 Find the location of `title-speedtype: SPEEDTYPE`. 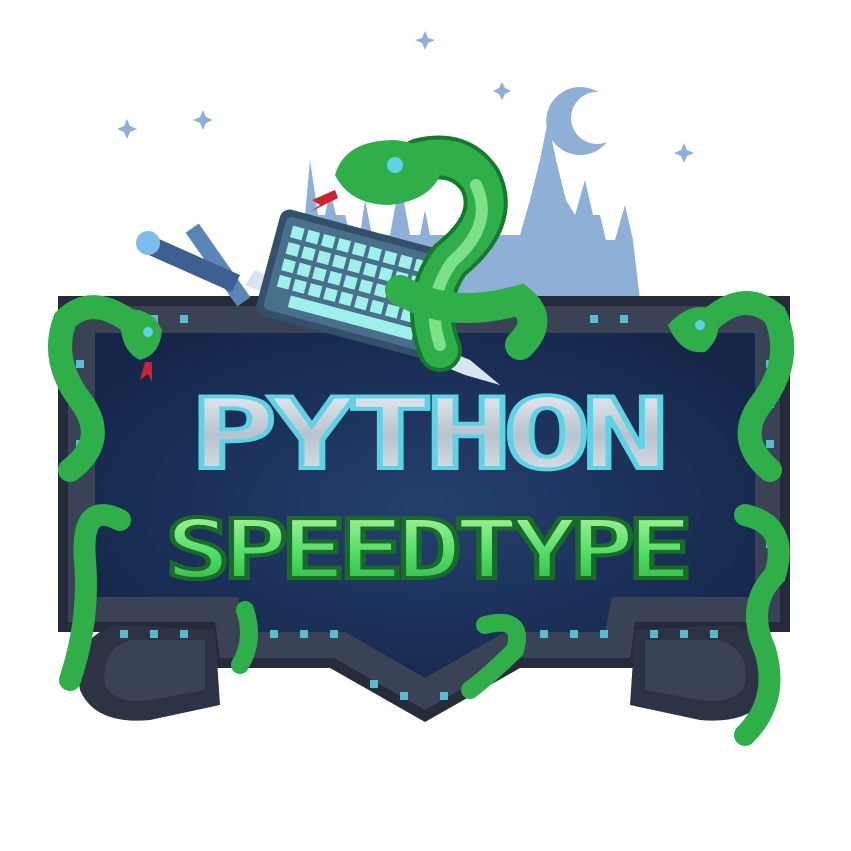

title-speedtype: SPEEDTYPE is located at coordinates (425, 550).